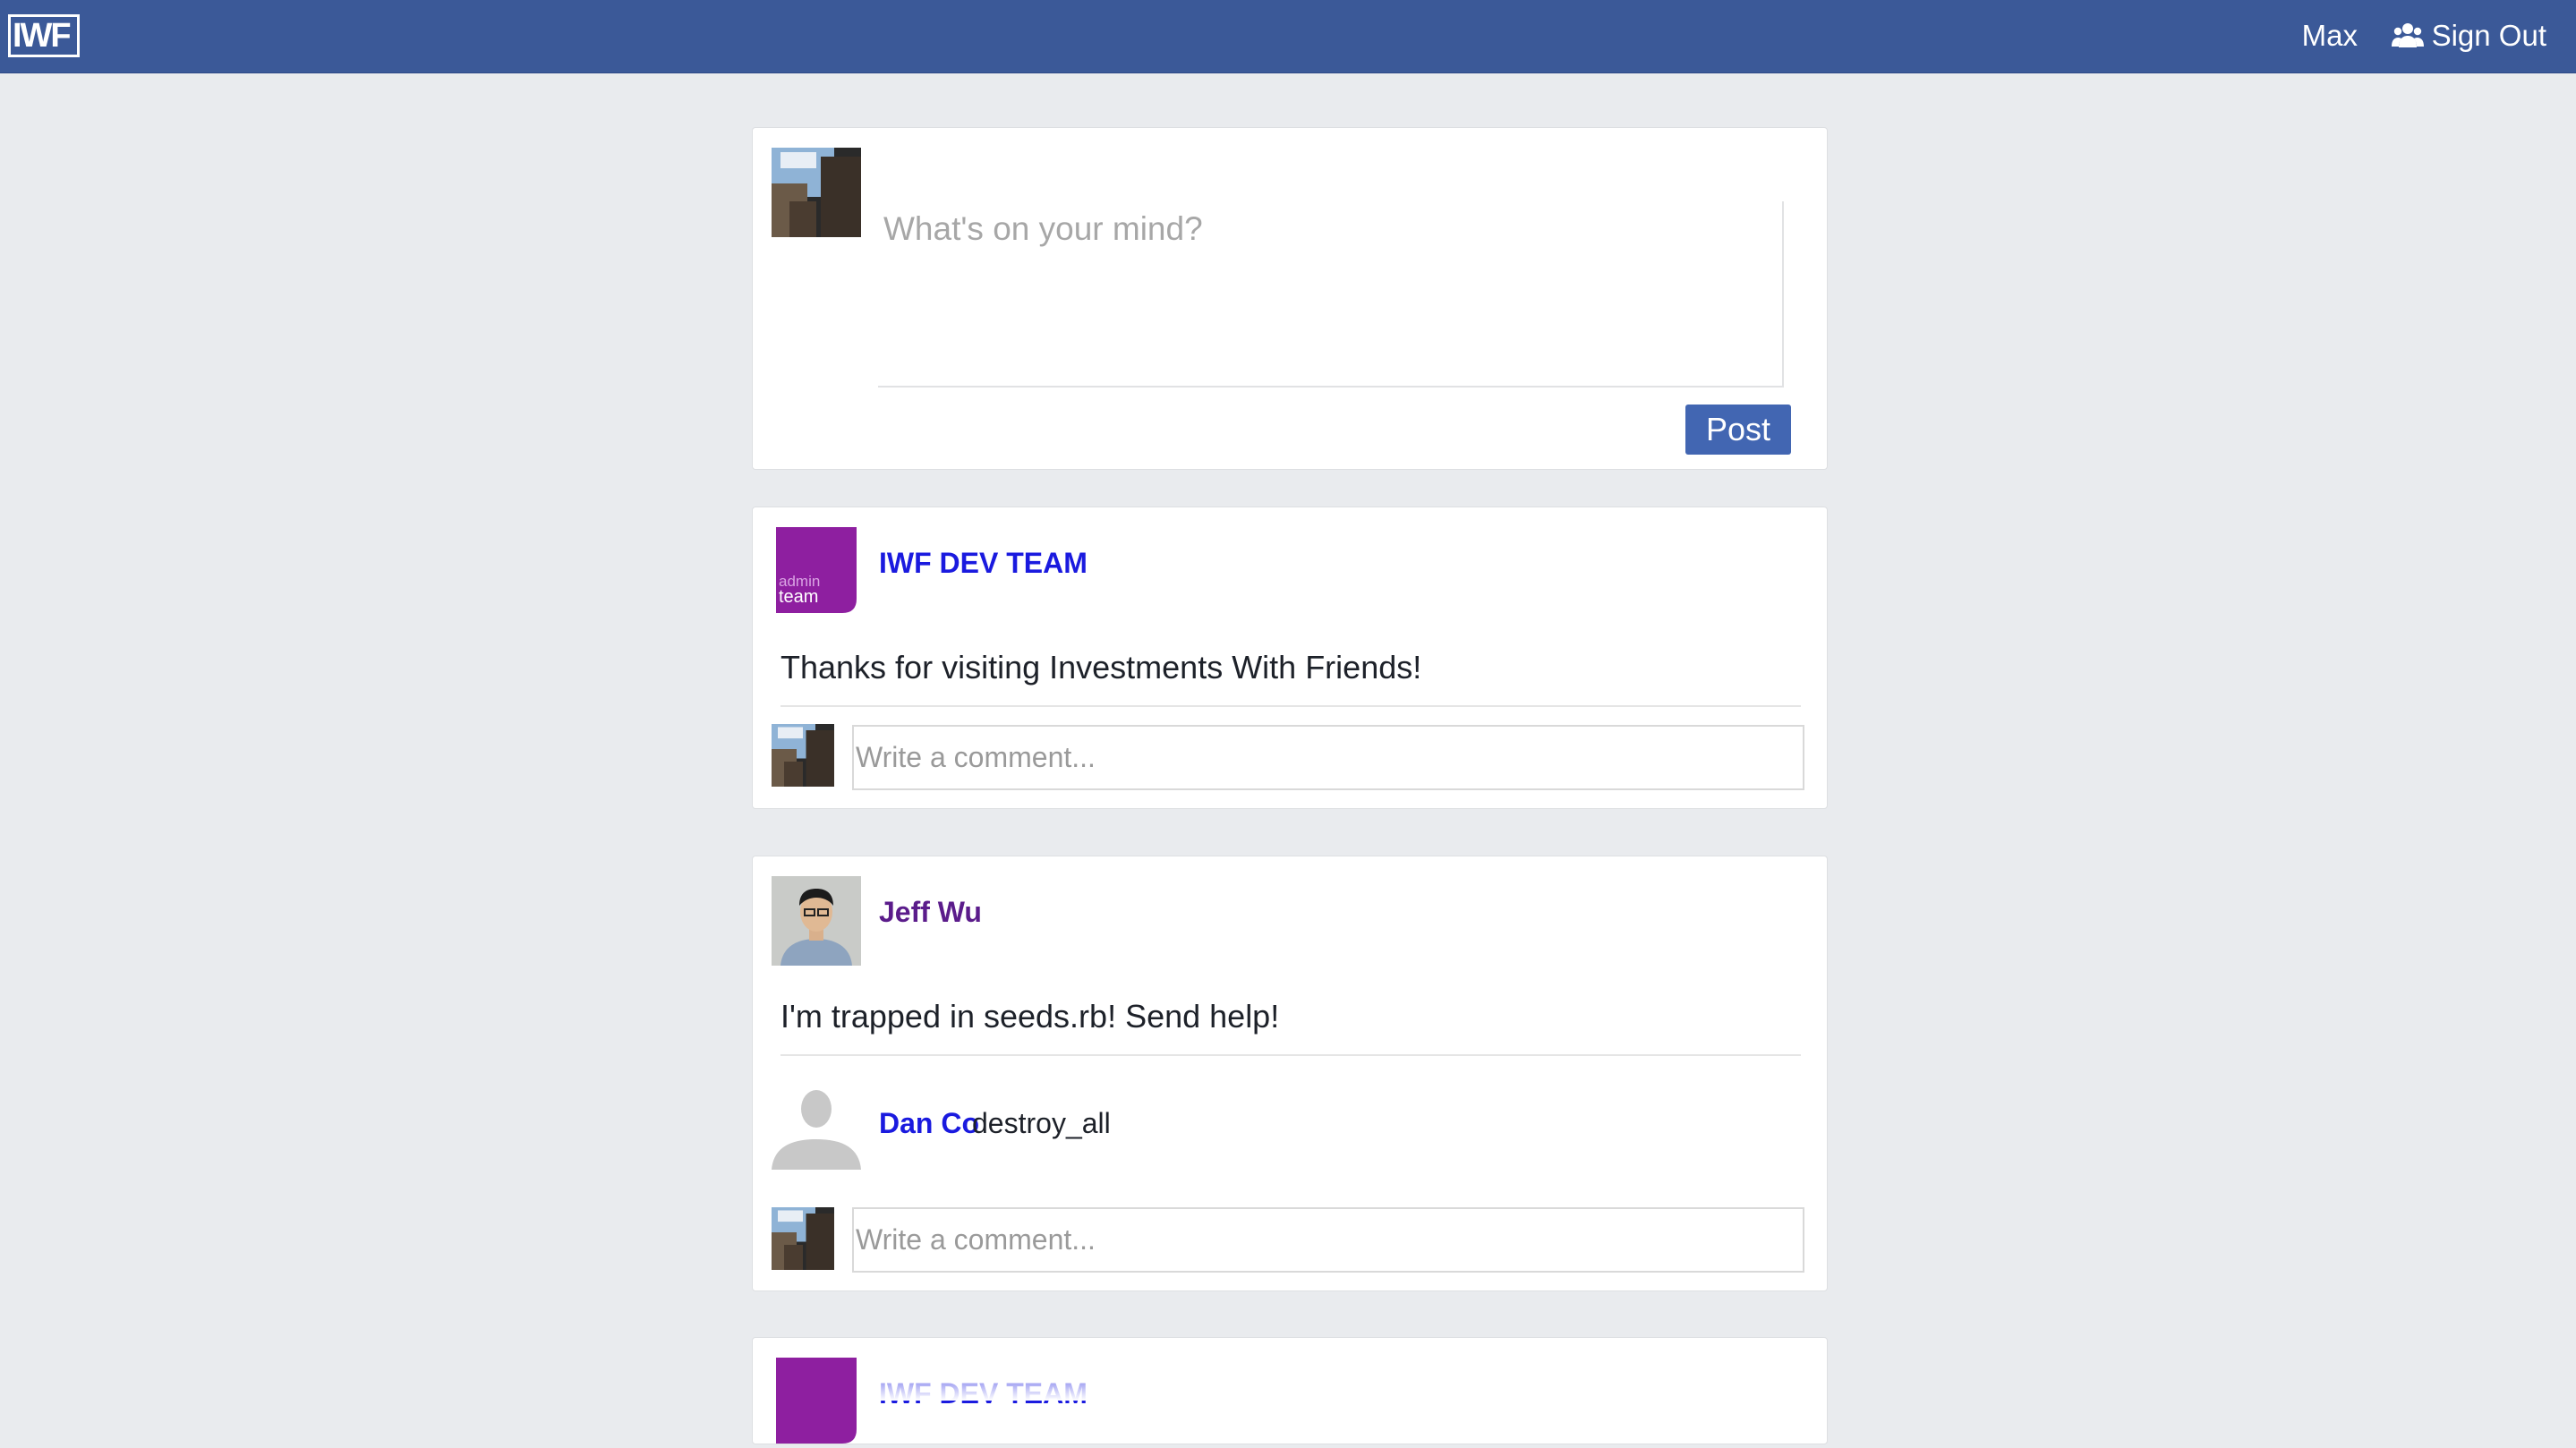 This screenshot has height=1448, width=2576. What do you see at coordinates (983, 563) in the screenshot?
I see `post-author-link: IWF DEV TEAM` at bounding box center [983, 563].